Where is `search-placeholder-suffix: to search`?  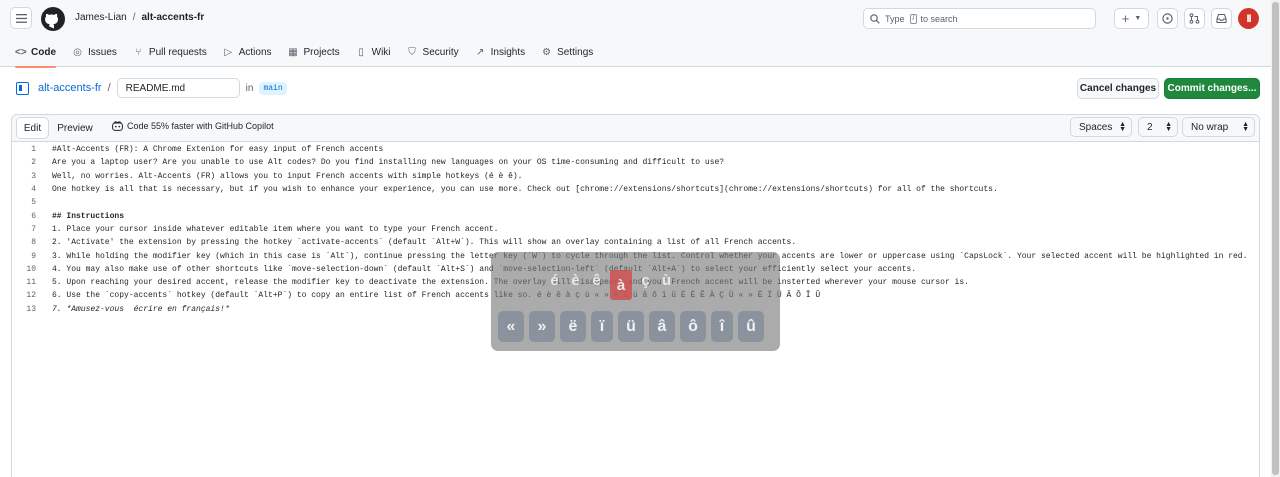
search-placeholder-suffix: to search is located at coordinates (939, 18).